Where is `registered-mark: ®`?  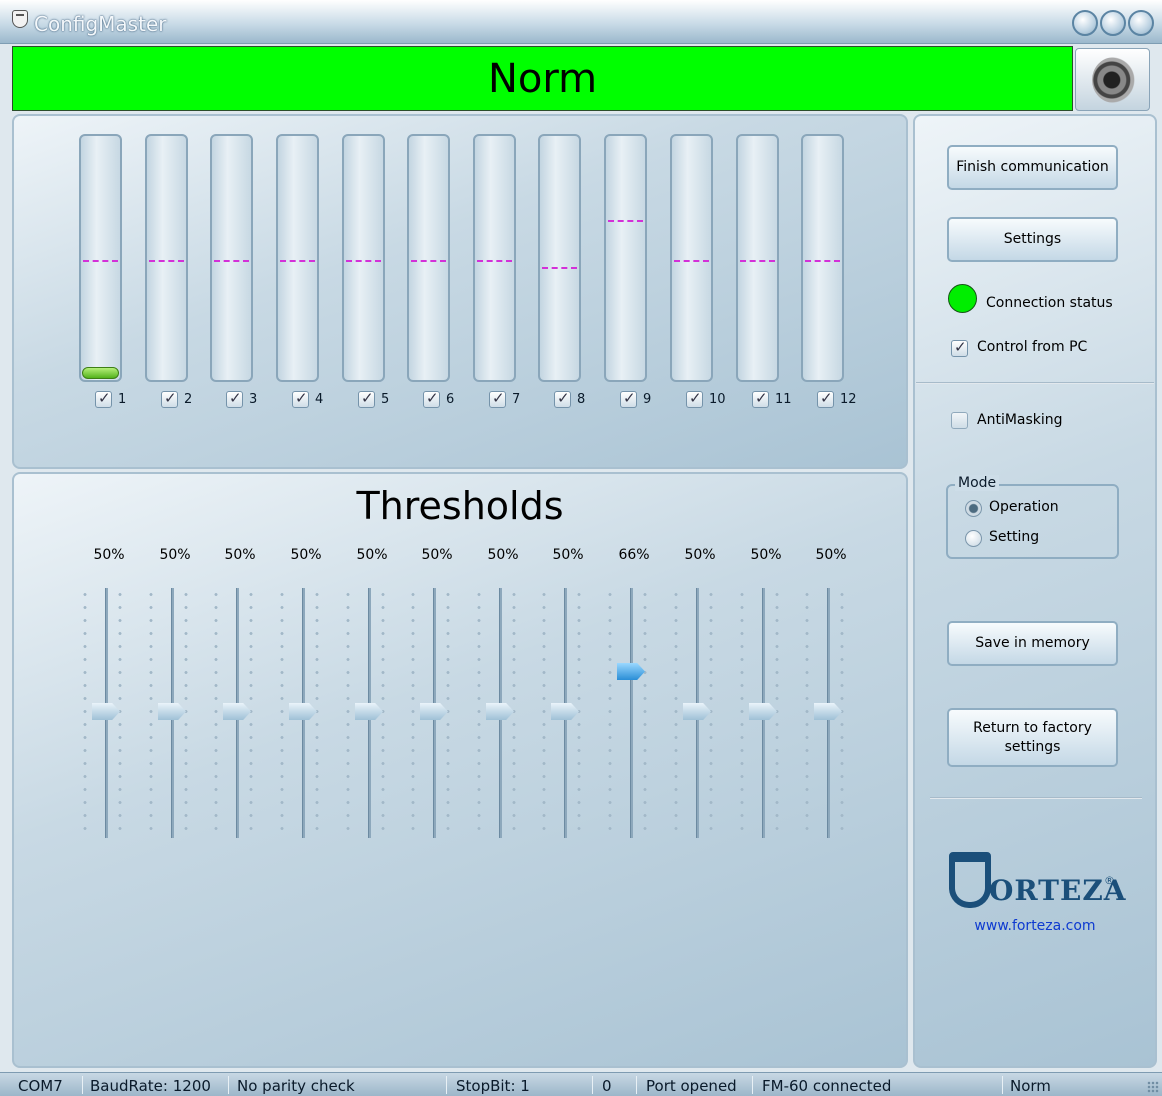 registered-mark: ® is located at coordinates (1109, 880).